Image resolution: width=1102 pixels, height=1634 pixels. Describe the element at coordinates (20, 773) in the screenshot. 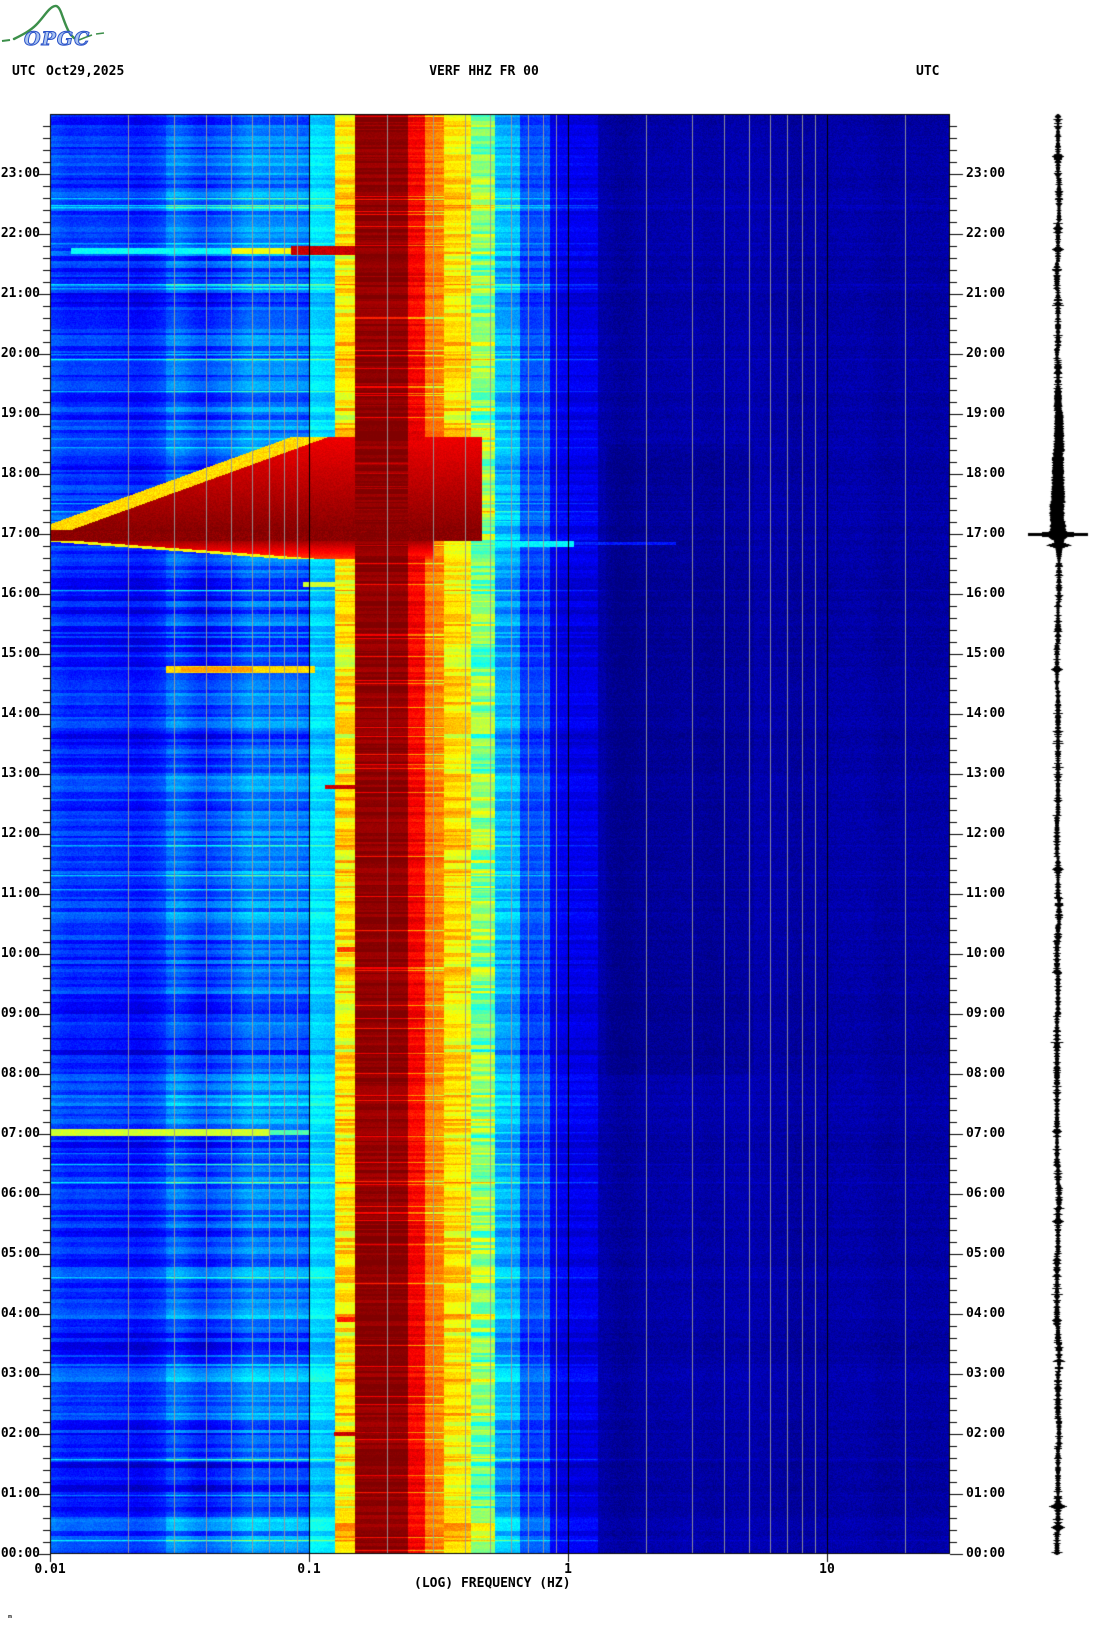

I see `y-label-left-13:00: 13:00` at that location.